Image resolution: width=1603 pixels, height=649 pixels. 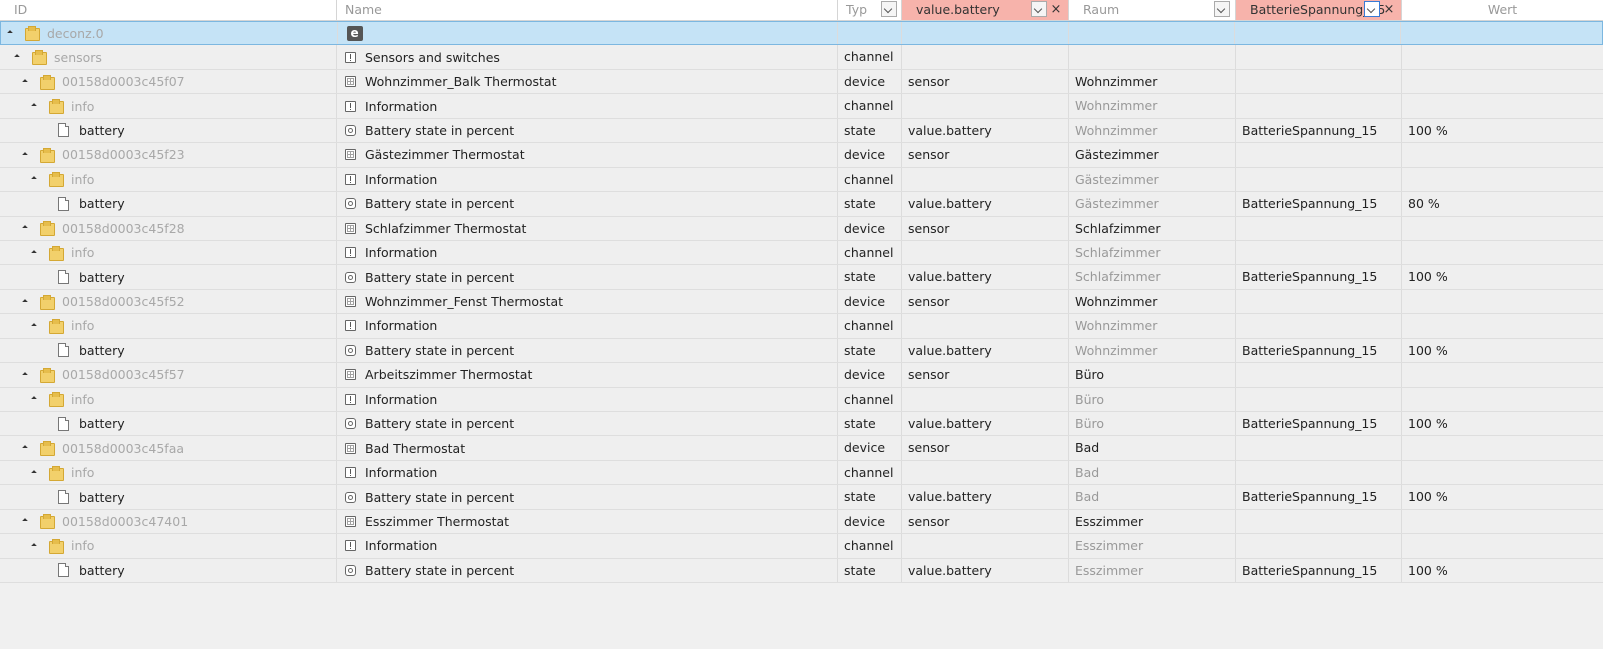 I want to click on device-id-label: 00158d0003c45f52, so click(x=123, y=302).